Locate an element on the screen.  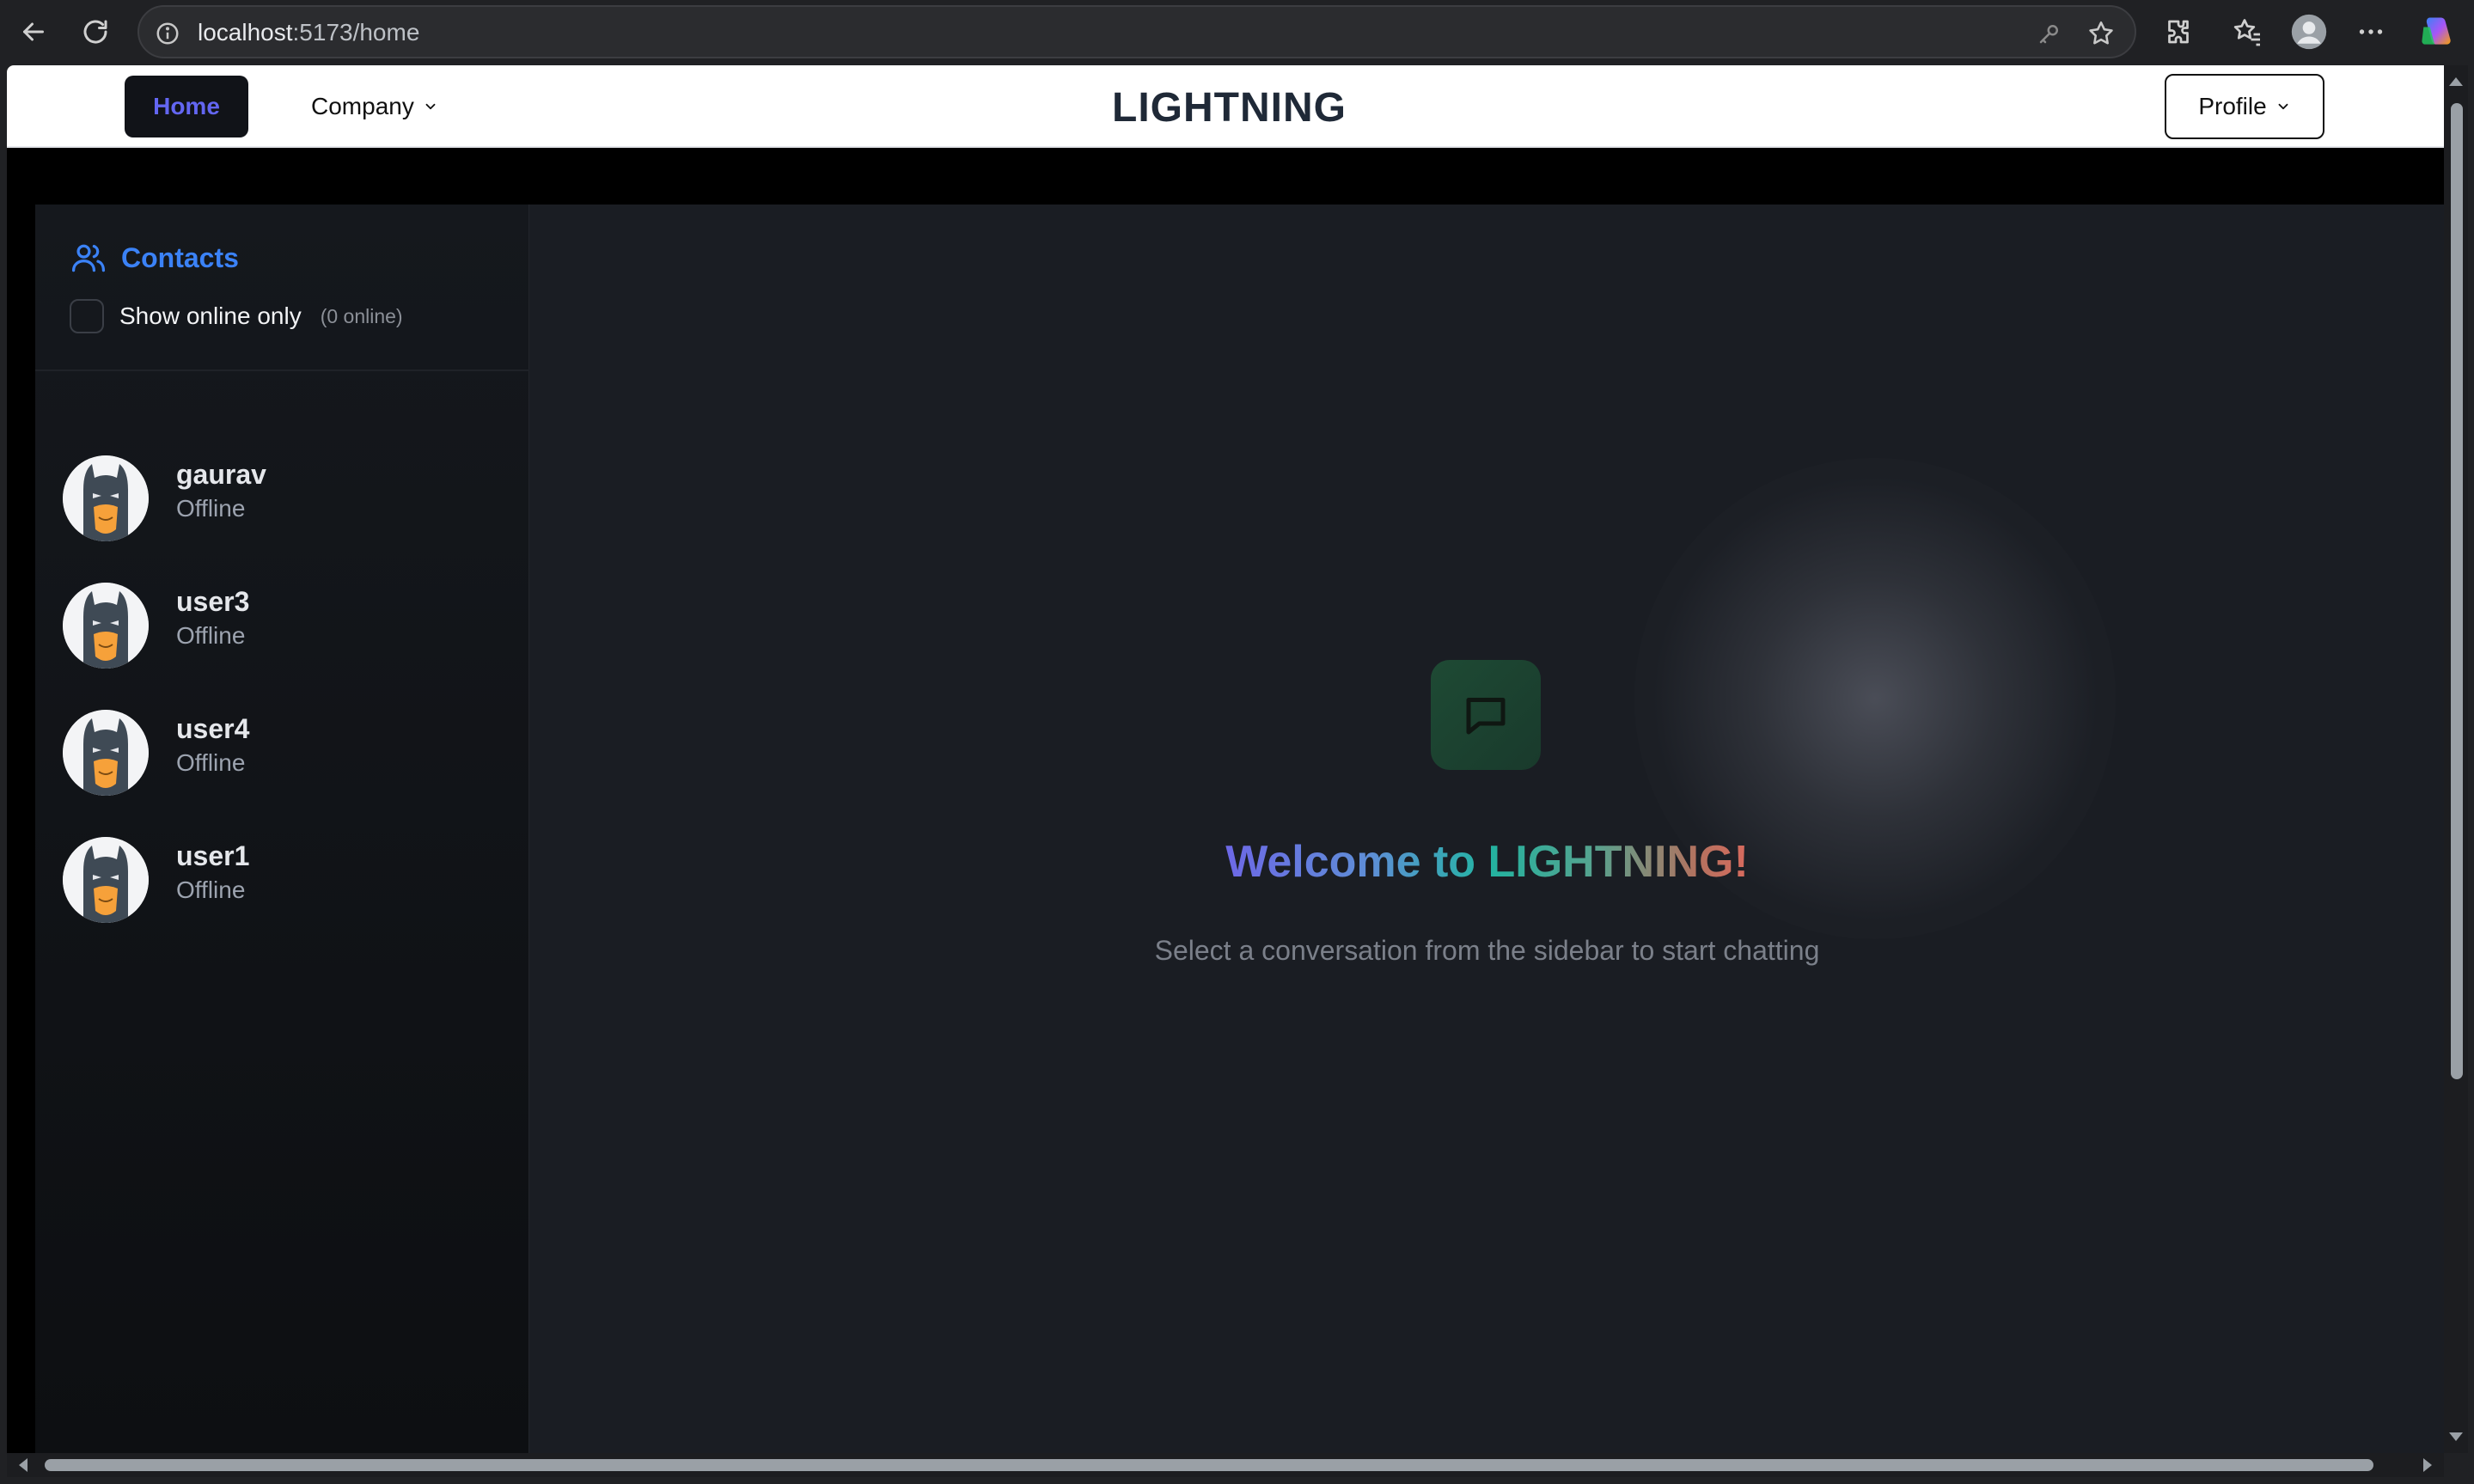
reload-button is located at coordinates (95, 32).